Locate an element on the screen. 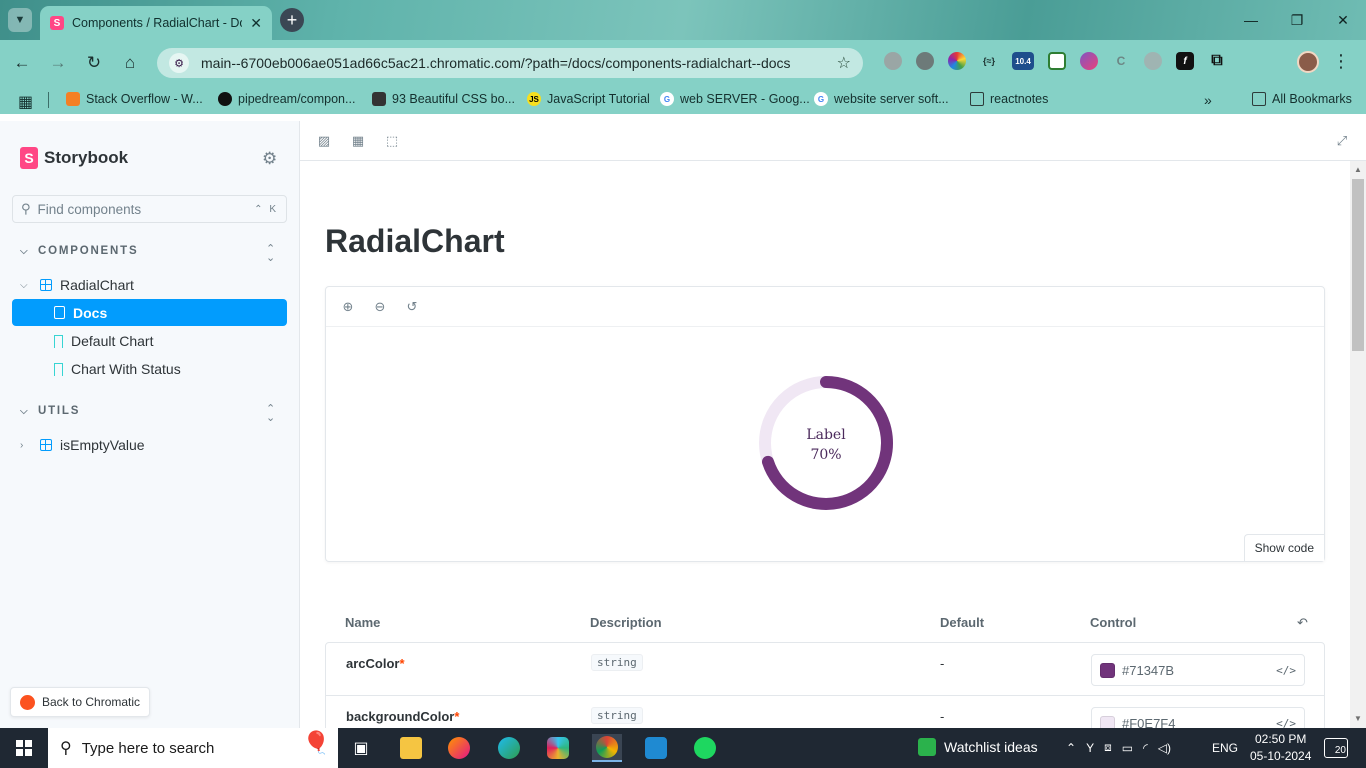 Image resolution: width=1366 pixels, height=768 pixels. browser-tab-active: S Components / RadialChart - Do ✕ is located at coordinates (156, 23).